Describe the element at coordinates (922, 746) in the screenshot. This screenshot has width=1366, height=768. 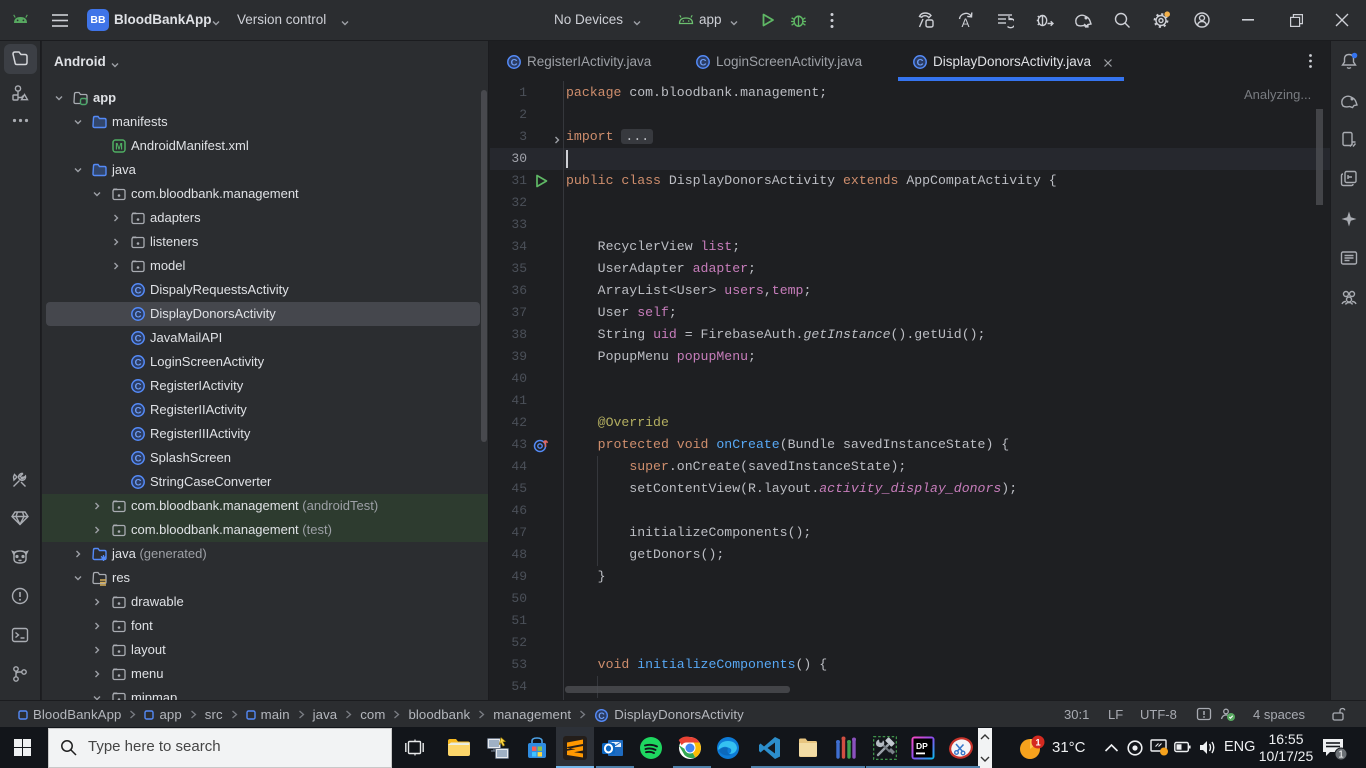
I see `svg-text: DP` at that location.